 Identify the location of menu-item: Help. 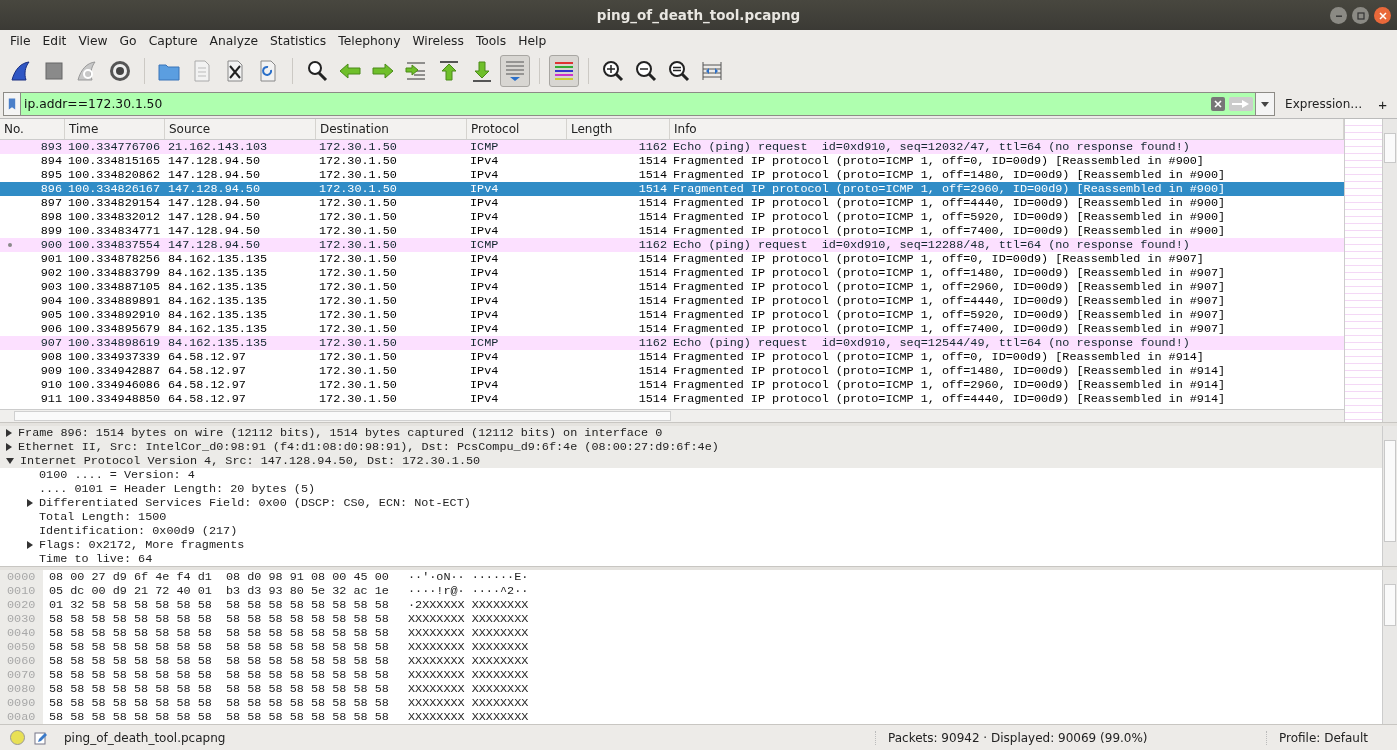
(532, 41).